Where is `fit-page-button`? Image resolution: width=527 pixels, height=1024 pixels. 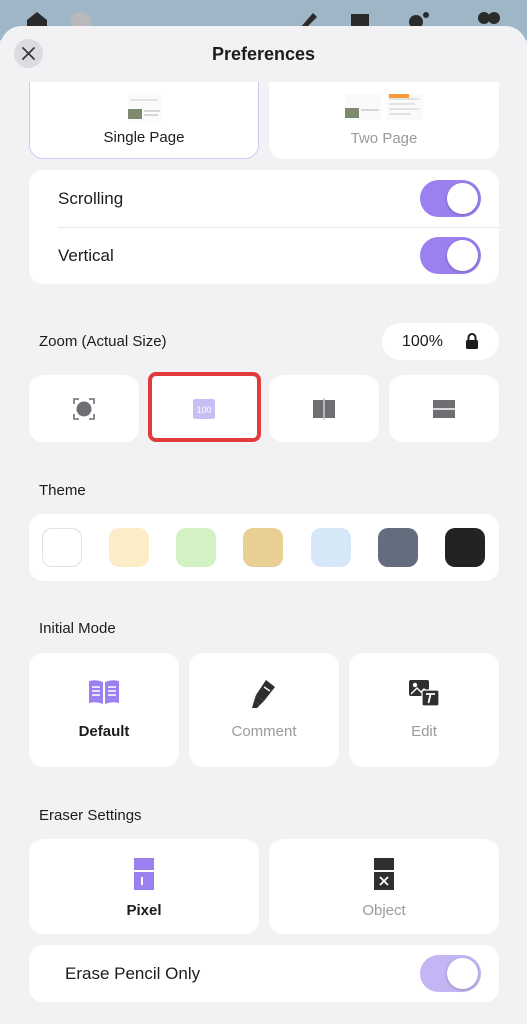
fit-page-button is located at coordinates (84, 408).